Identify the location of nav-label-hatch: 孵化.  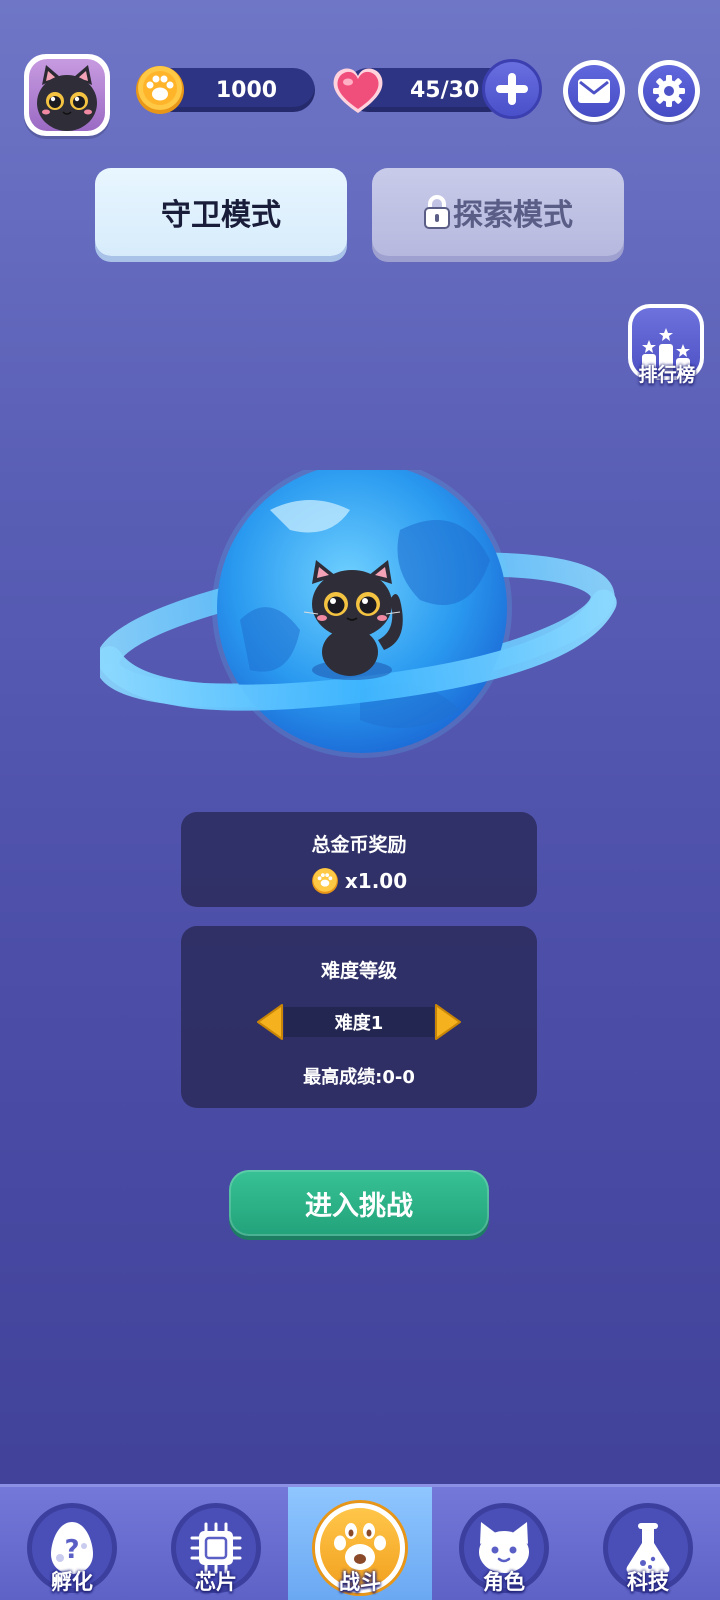
(72, 1582).